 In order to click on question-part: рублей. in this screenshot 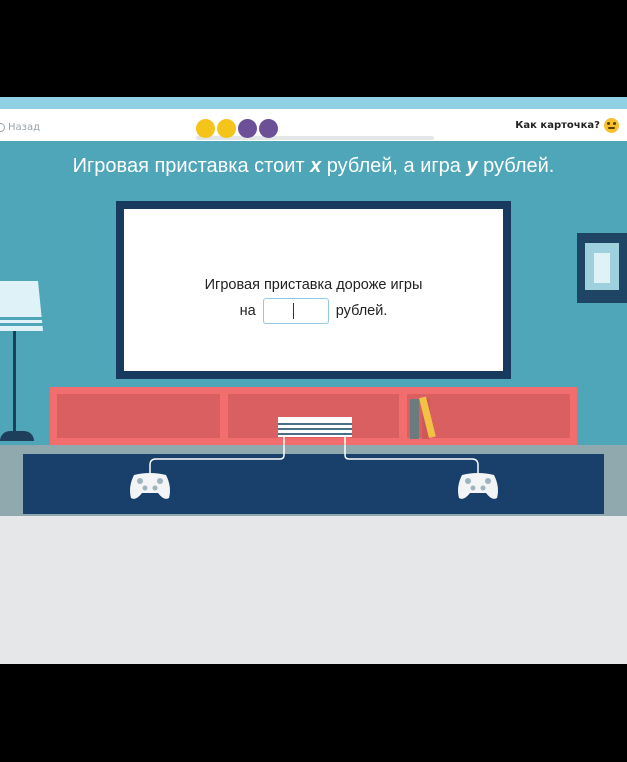, I will do `click(516, 166)`.